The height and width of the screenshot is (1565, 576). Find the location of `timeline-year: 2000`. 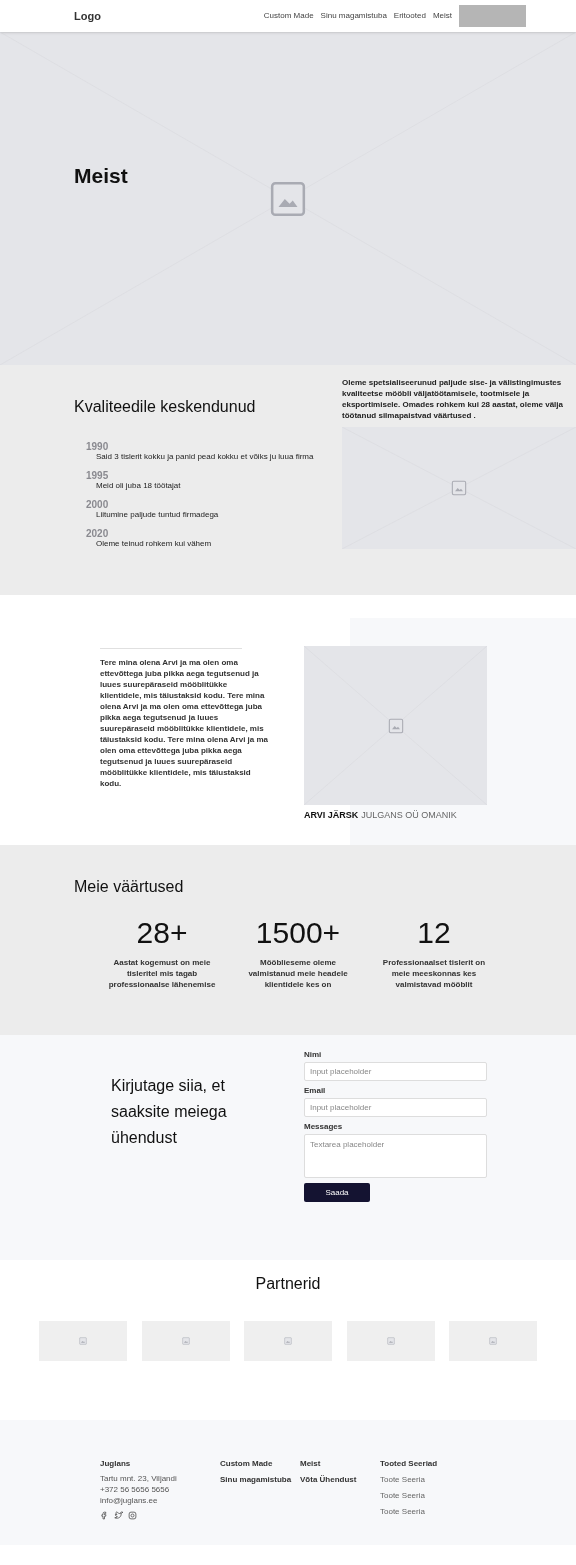

timeline-year: 2000 is located at coordinates (98, 504).